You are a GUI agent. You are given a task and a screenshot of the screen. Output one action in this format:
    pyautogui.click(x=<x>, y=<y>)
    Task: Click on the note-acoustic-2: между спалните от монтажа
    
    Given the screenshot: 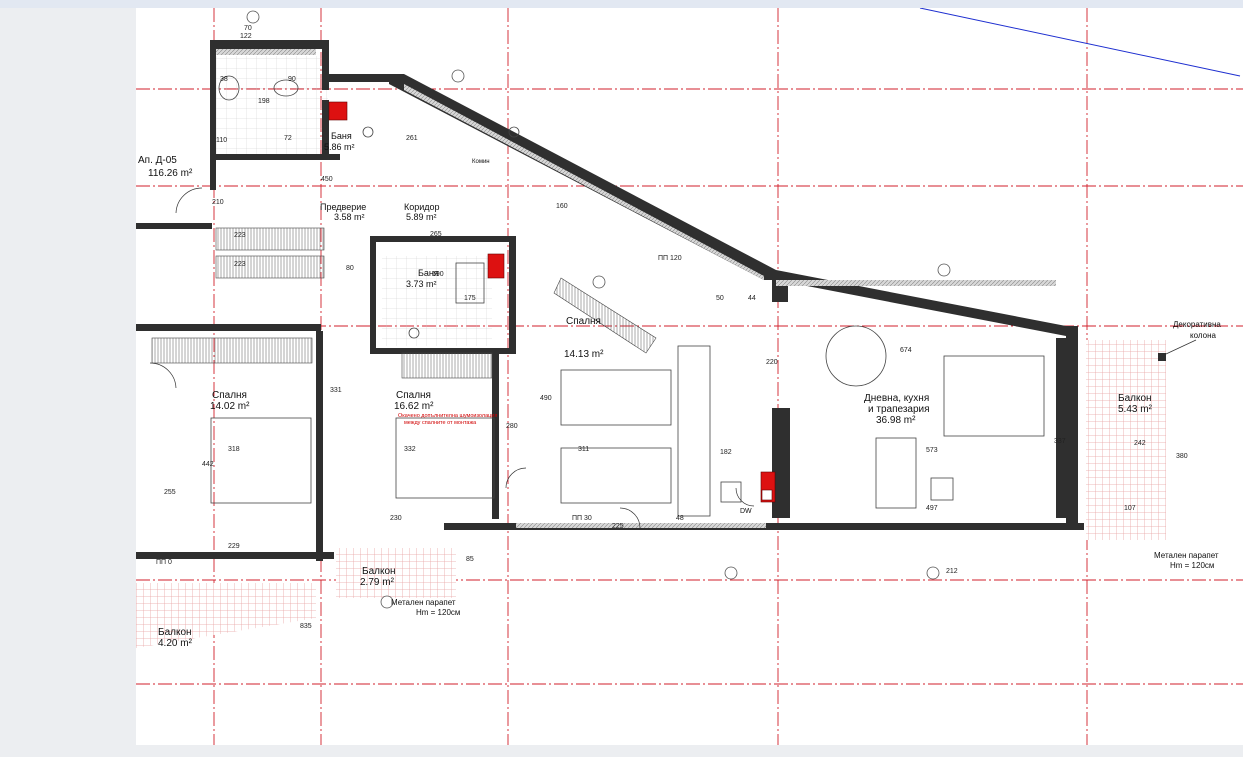 What is the action you would take?
    pyautogui.click(x=440, y=423)
    